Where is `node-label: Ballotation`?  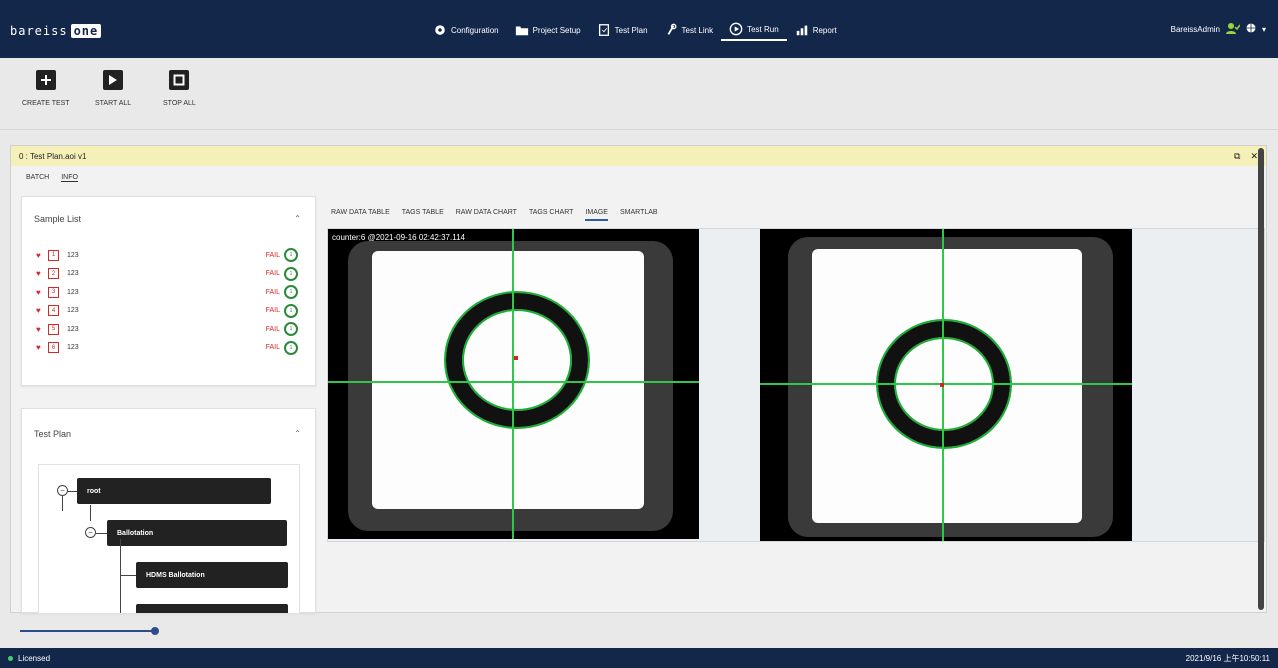 node-label: Ballotation is located at coordinates (135, 533).